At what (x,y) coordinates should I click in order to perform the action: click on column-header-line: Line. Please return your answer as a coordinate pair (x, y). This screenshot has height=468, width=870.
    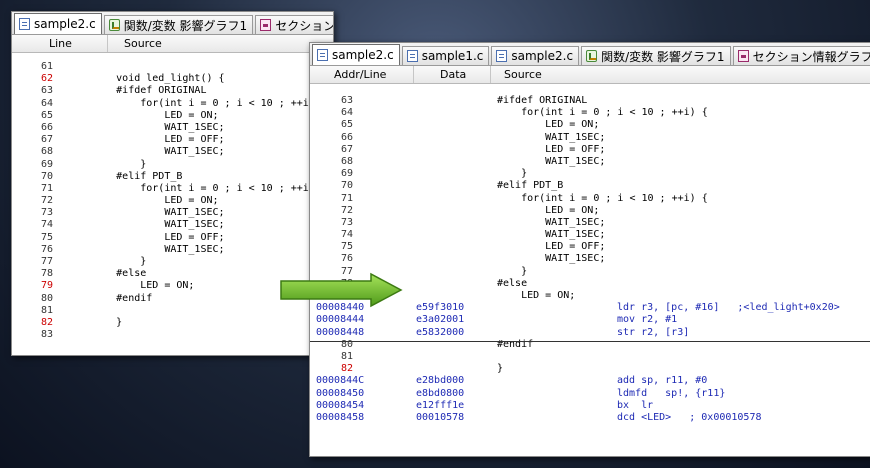
    Looking at the image, I should click on (60, 43).